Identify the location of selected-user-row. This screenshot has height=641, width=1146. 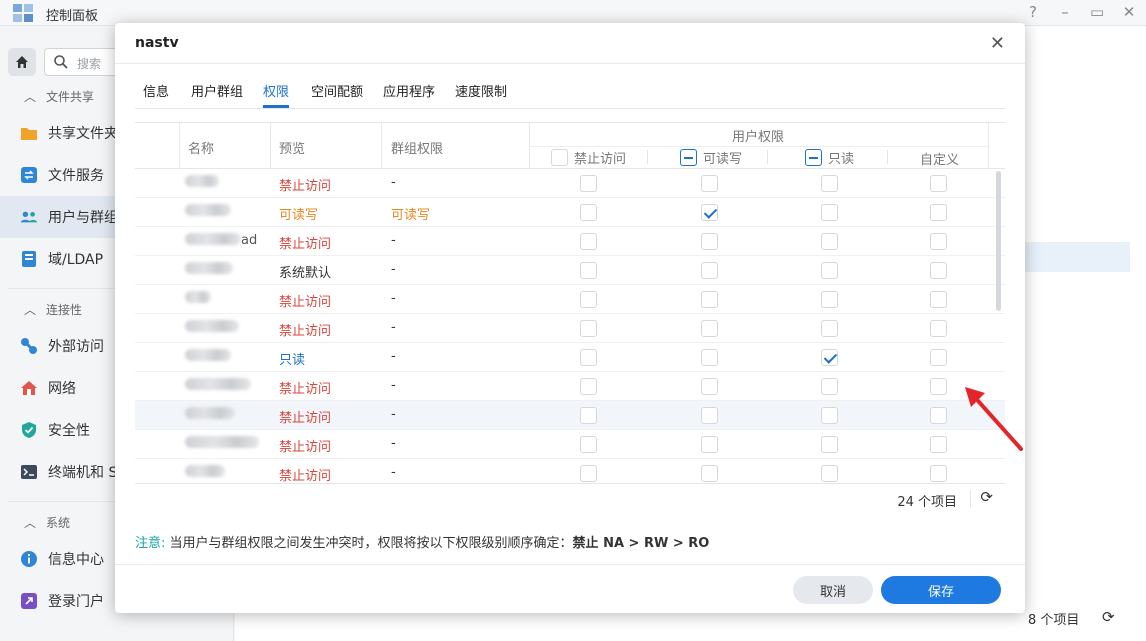
(1077, 257).